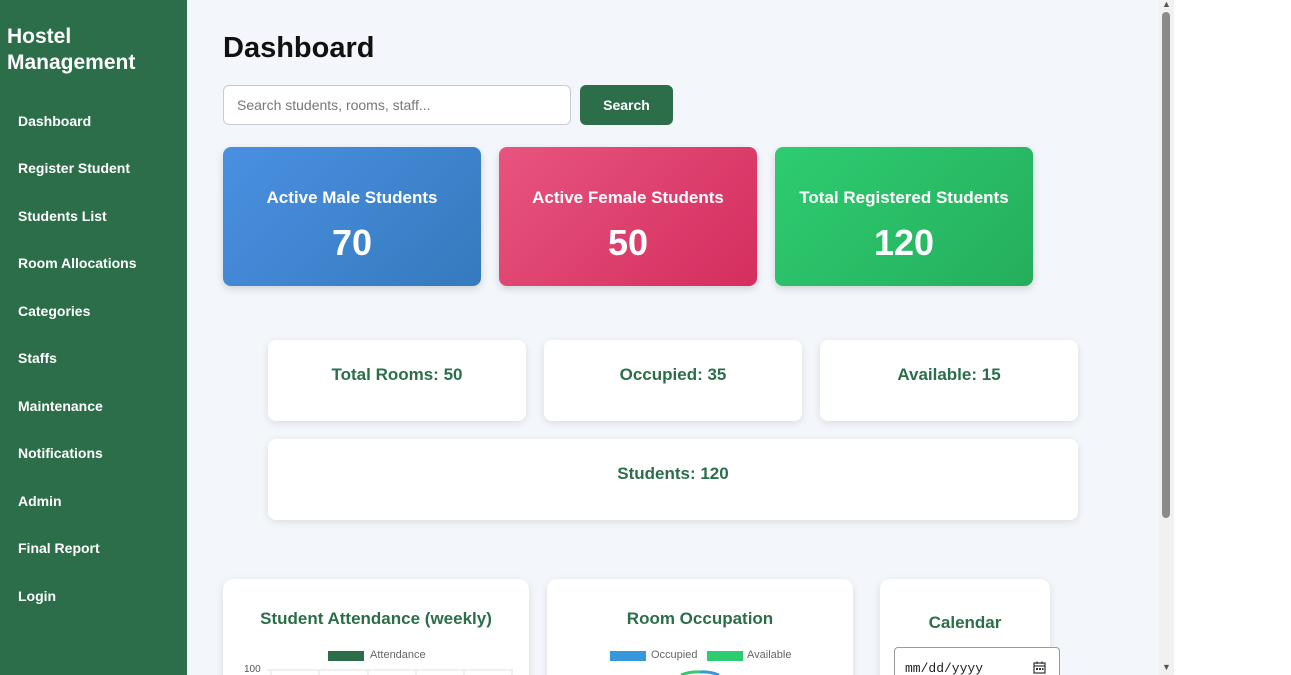  Describe the element at coordinates (71, 49) in the screenshot. I see `app-title: Hostel Management` at that location.